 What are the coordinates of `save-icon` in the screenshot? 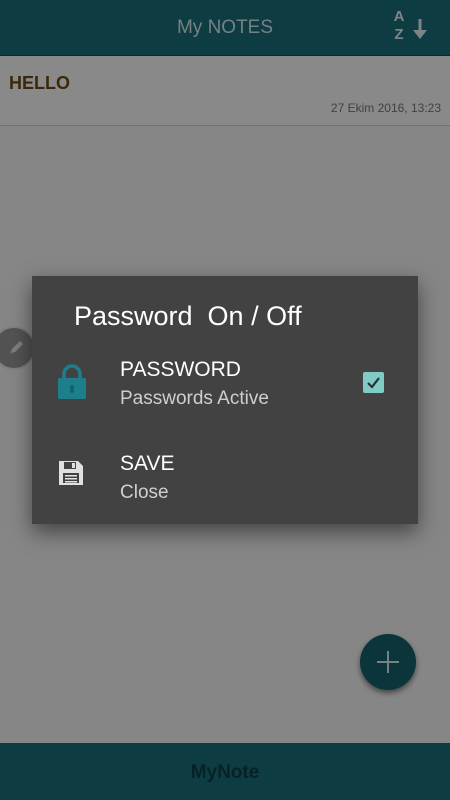 It's located at (71, 473).